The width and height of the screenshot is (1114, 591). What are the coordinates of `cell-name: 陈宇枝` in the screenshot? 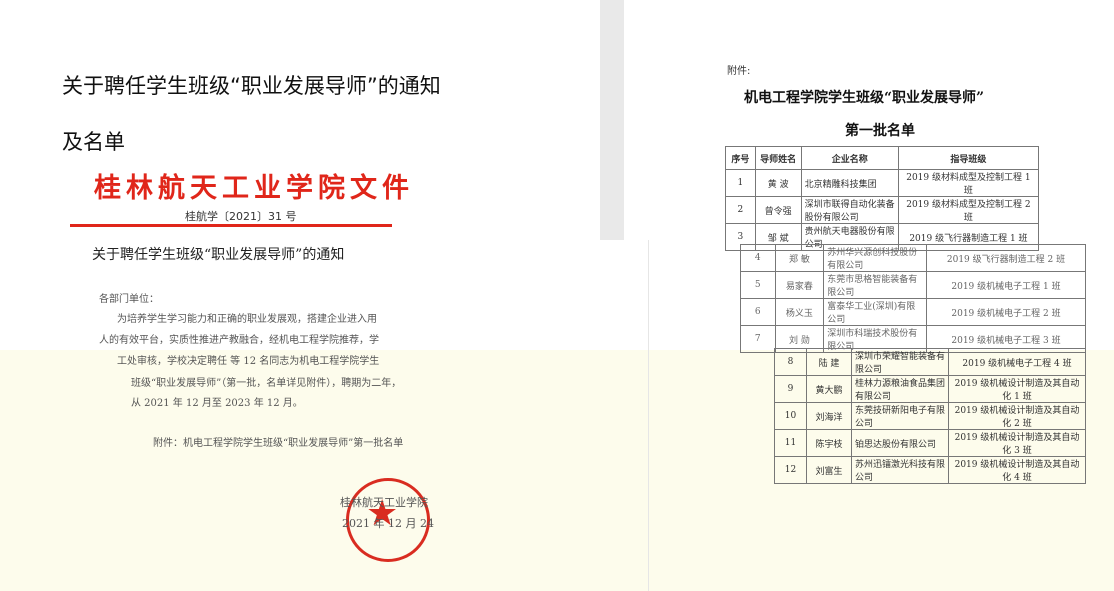 It's located at (829, 443).